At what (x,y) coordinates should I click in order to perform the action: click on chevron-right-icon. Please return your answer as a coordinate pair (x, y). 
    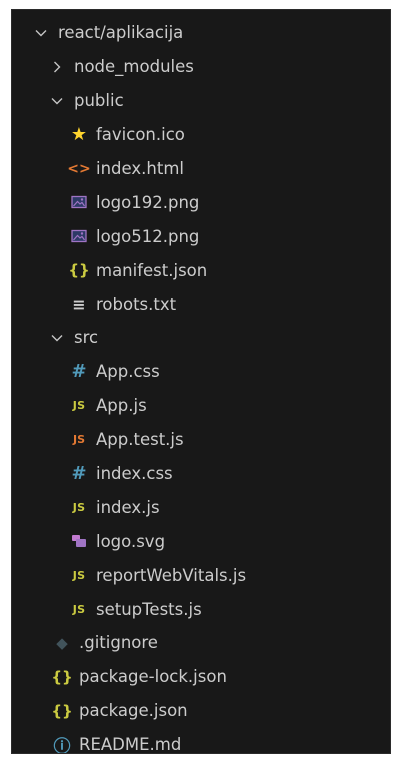
    Looking at the image, I should click on (57, 67).